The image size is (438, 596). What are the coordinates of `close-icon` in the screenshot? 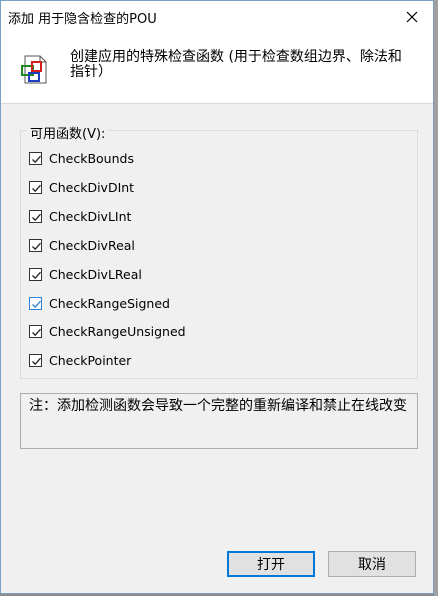 It's located at (412, 17).